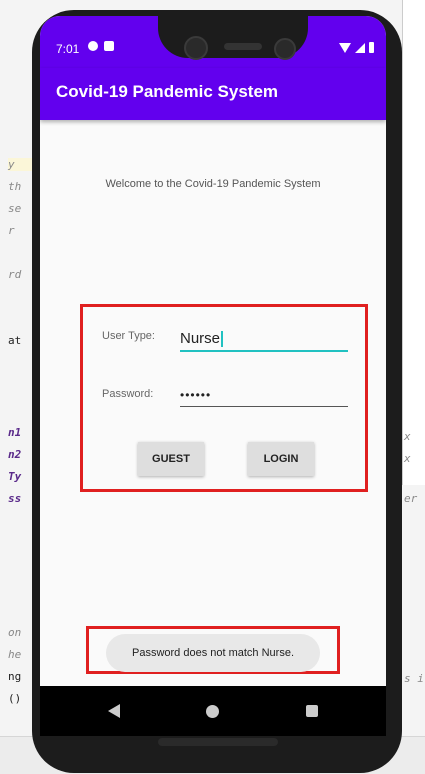 The image size is (425, 774). I want to click on code-fragment: r, so click(11, 230).